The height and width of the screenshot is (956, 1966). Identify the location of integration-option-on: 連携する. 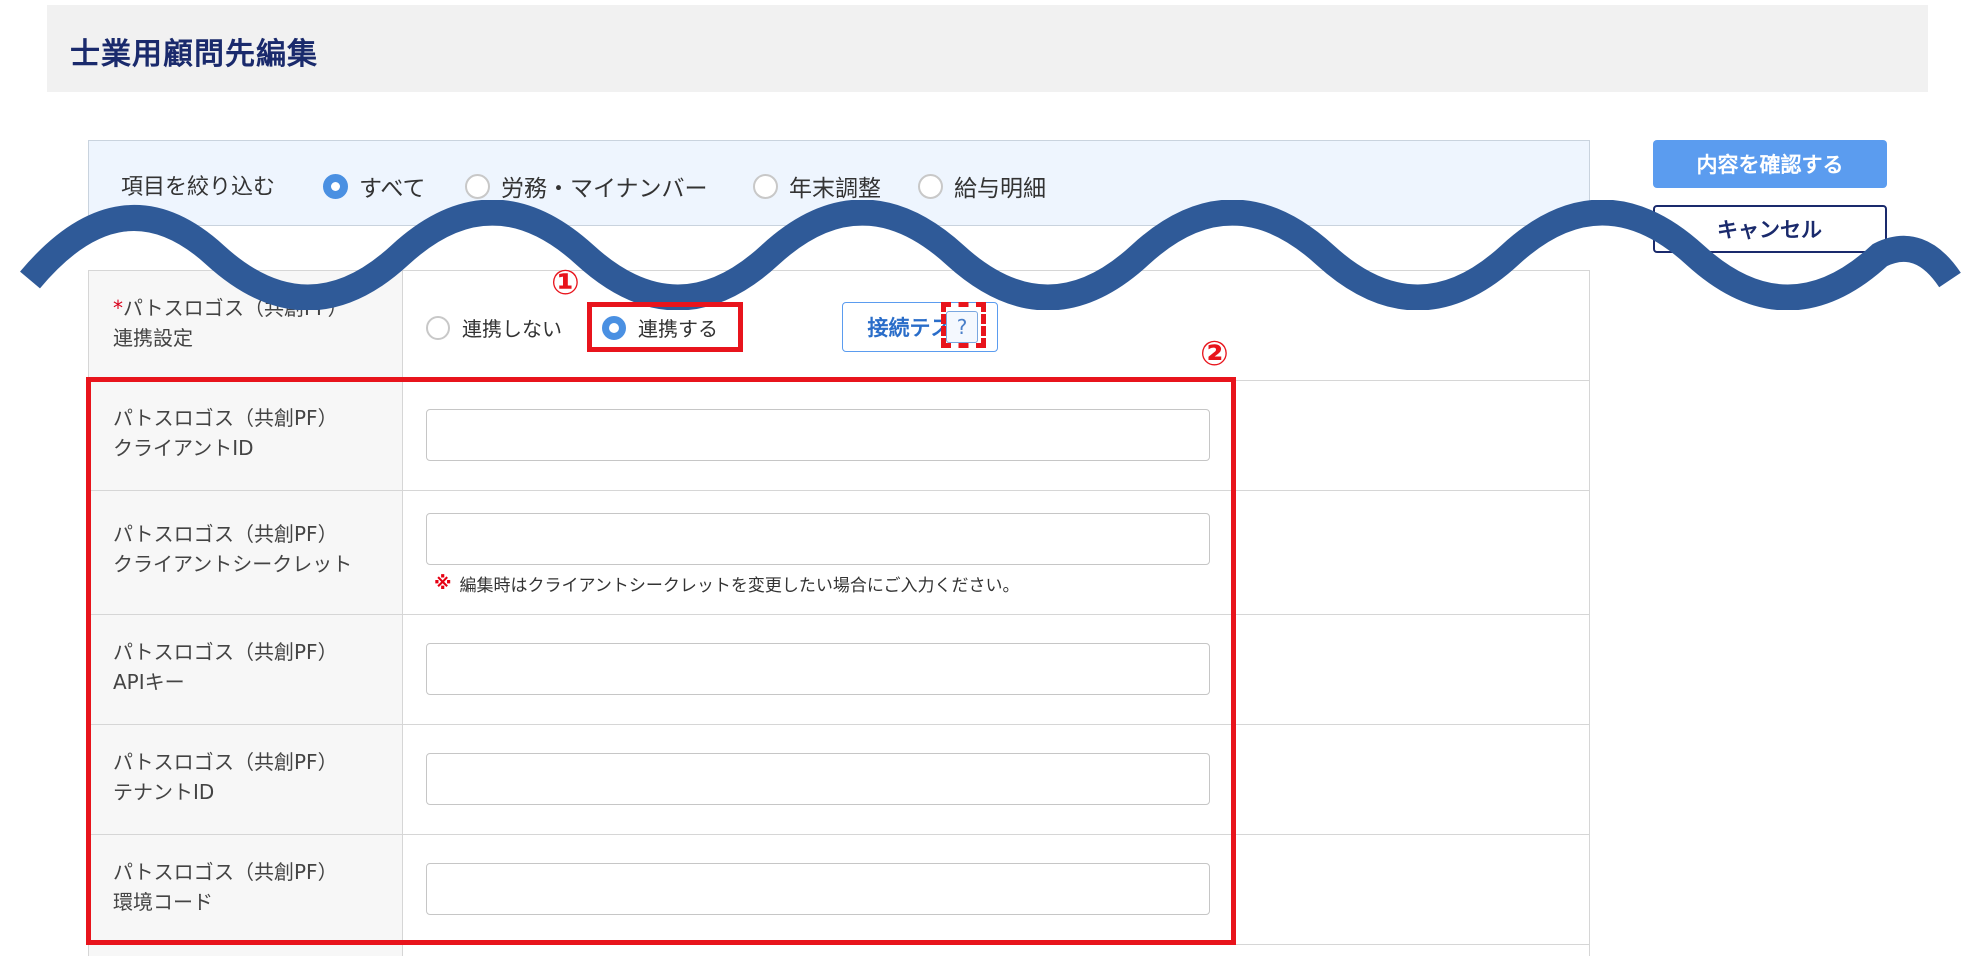
(660, 327).